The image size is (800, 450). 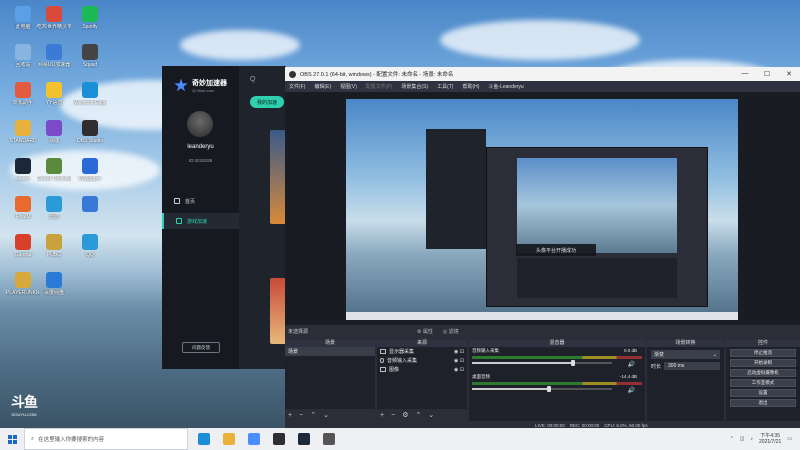 What do you see at coordinates (379, 86) in the screenshot?
I see `menu-item: 配置文件(P)` at bounding box center [379, 86].